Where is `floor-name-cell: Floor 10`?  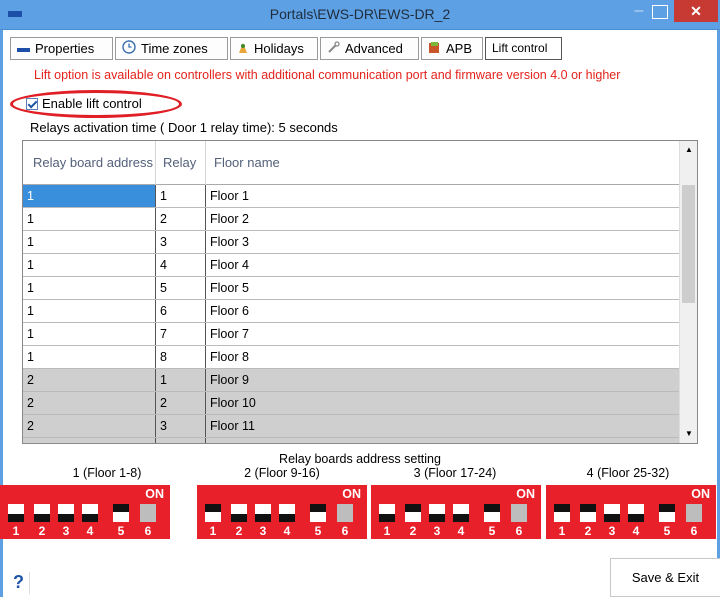
floor-name-cell: Floor 10 is located at coordinates (451, 403).